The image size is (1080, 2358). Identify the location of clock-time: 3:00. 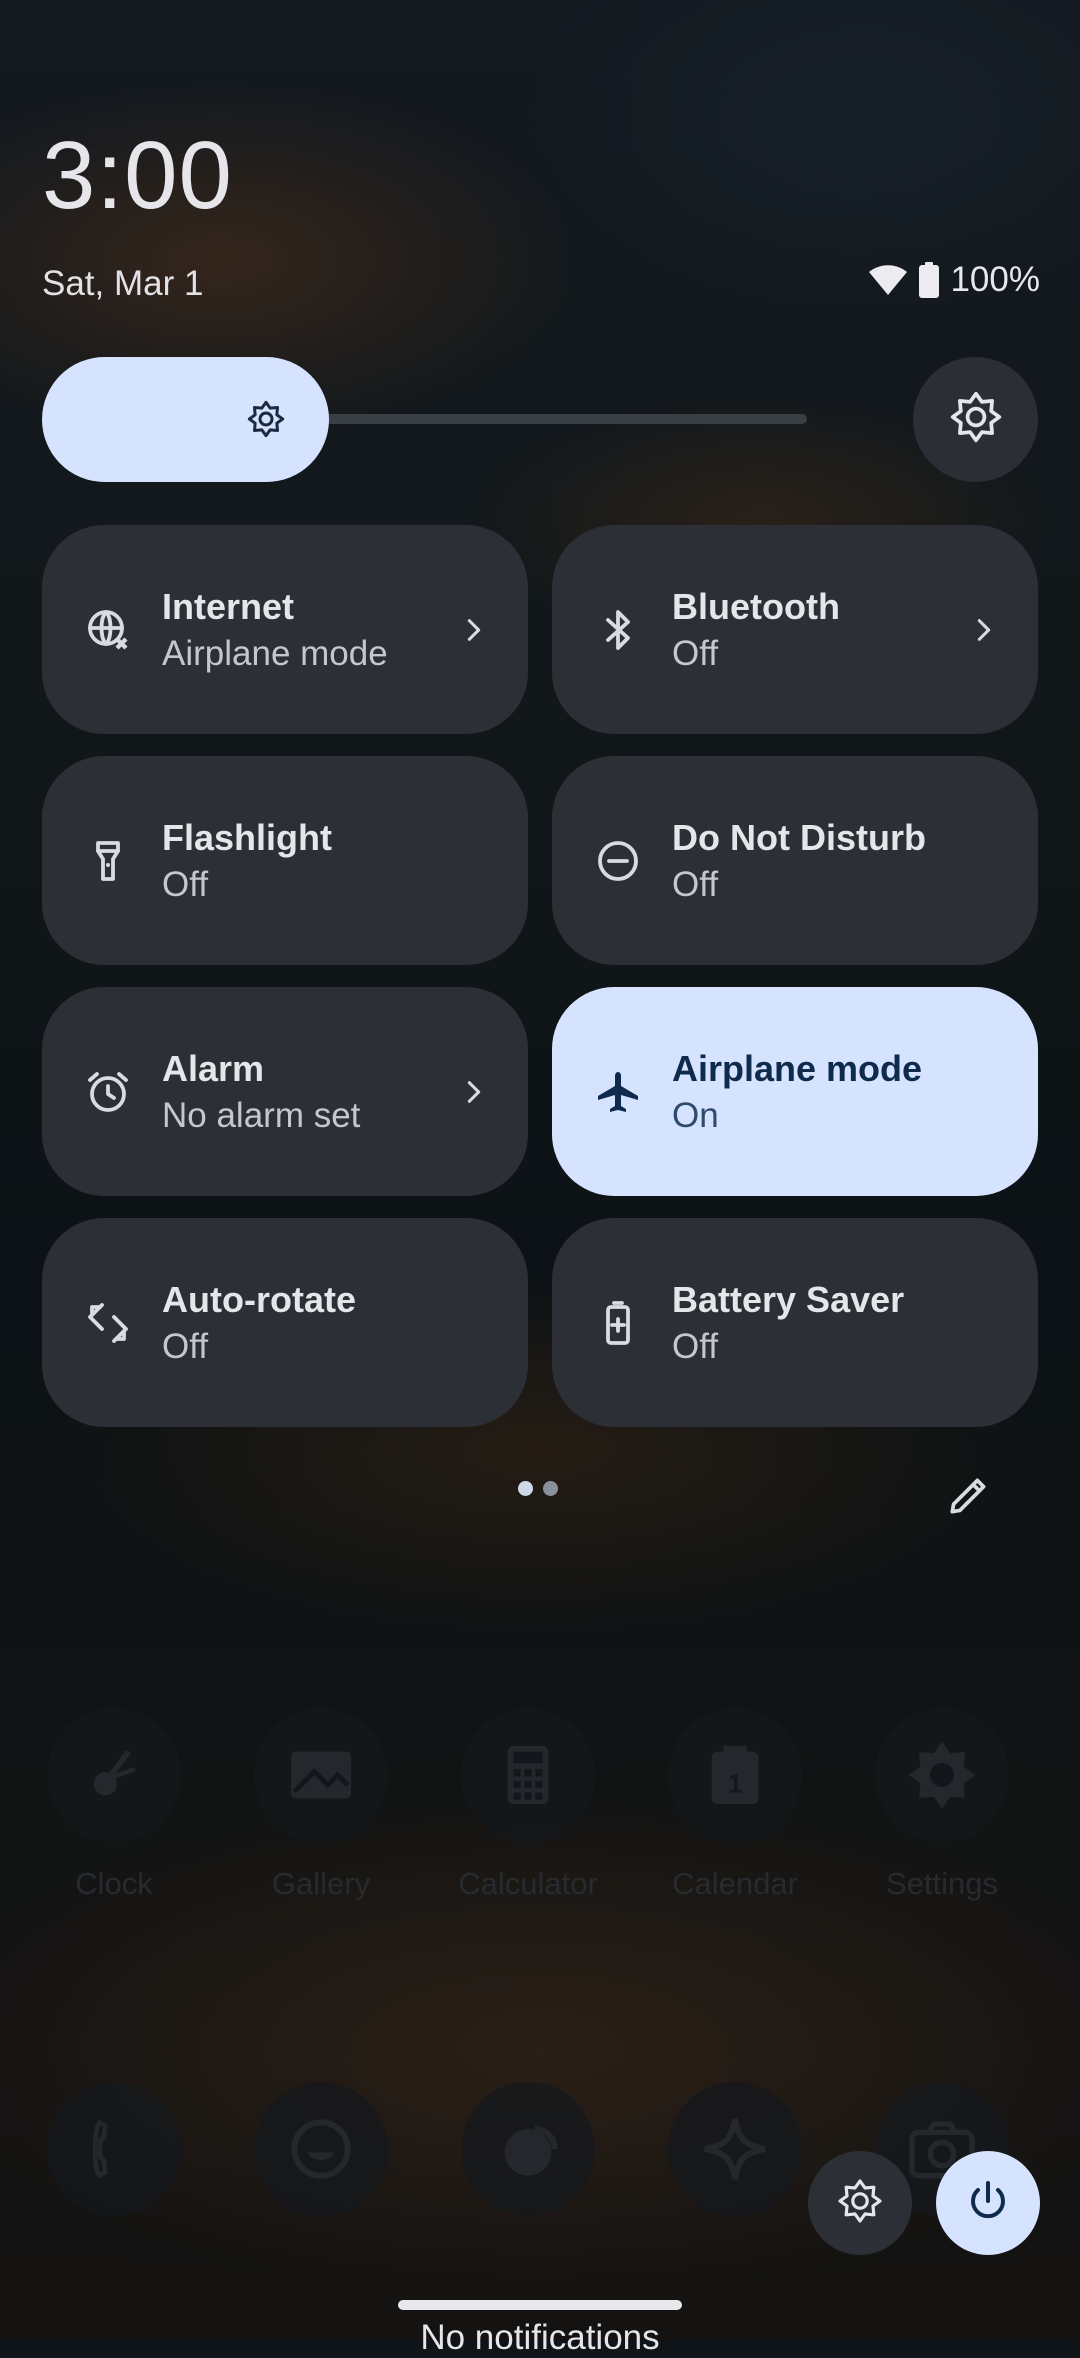
(137, 176).